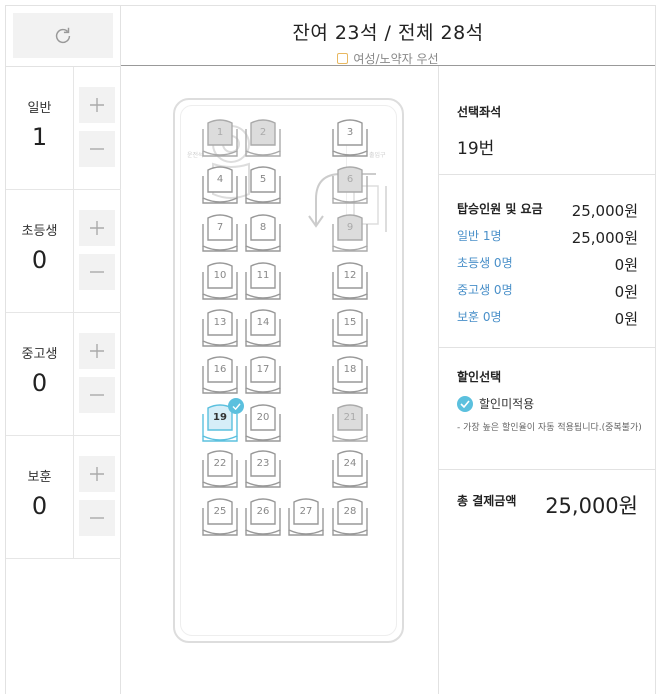 Image resolution: width=661 pixels, height=694 pixels. What do you see at coordinates (39, 477) in the screenshot?
I see `counter-label: 보훈` at bounding box center [39, 477].